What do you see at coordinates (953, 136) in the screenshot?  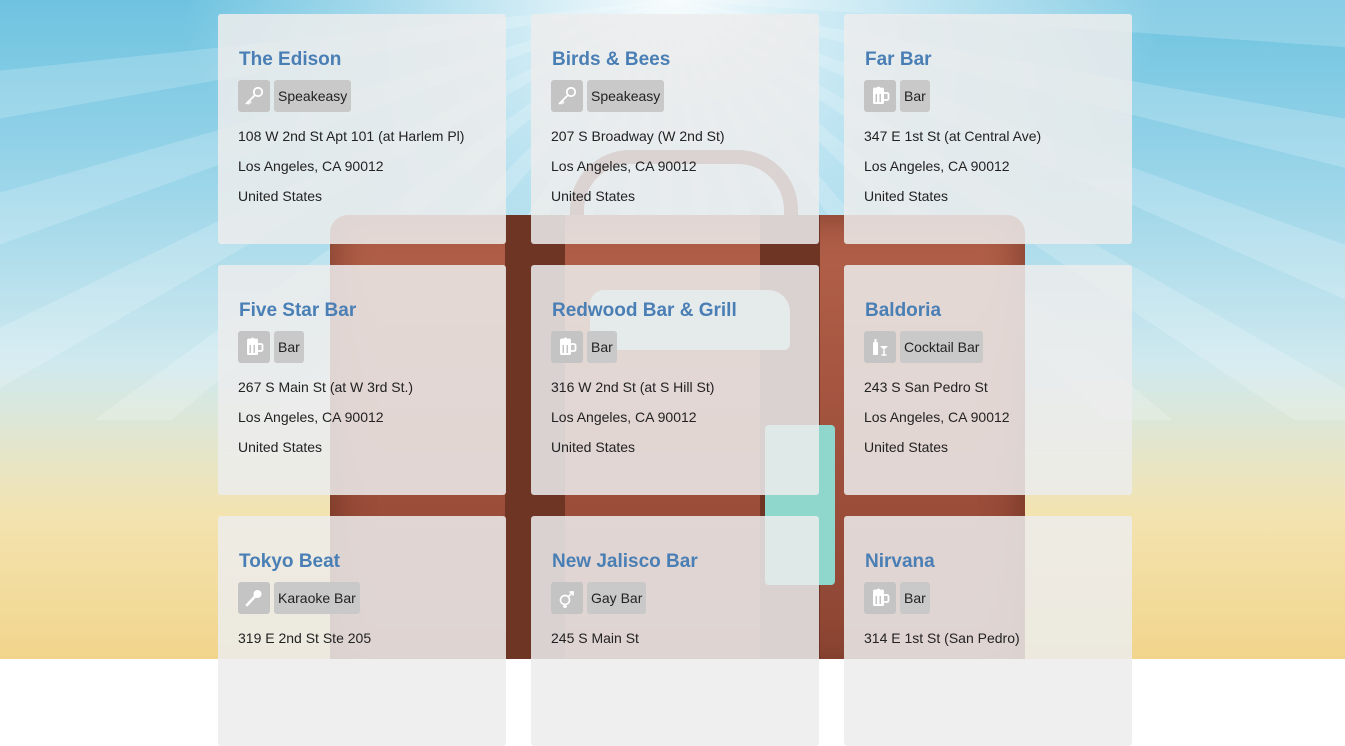 I see `address-street: 347 E 1st St (at Central Ave)` at bounding box center [953, 136].